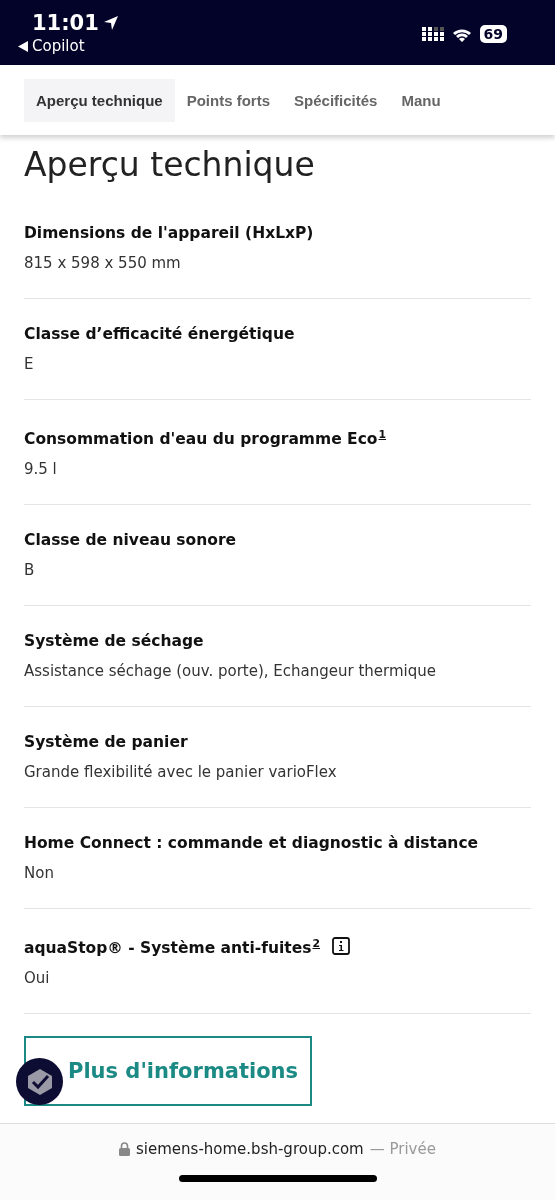 Image resolution: width=555 pixels, height=1200 pixels. What do you see at coordinates (181, 773) in the screenshot?
I see `spec-value: Grande flexibilité avec le panier varioFlex` at bounding box center [181, 773].